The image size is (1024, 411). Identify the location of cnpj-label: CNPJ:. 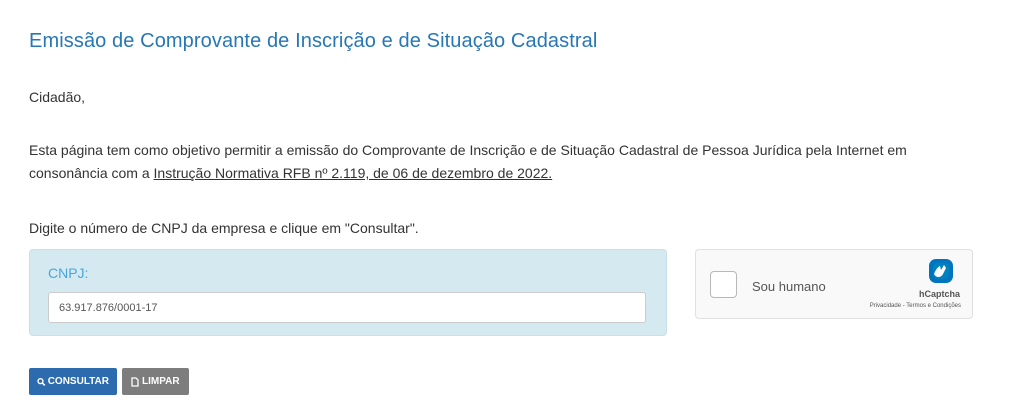
(68, 273).